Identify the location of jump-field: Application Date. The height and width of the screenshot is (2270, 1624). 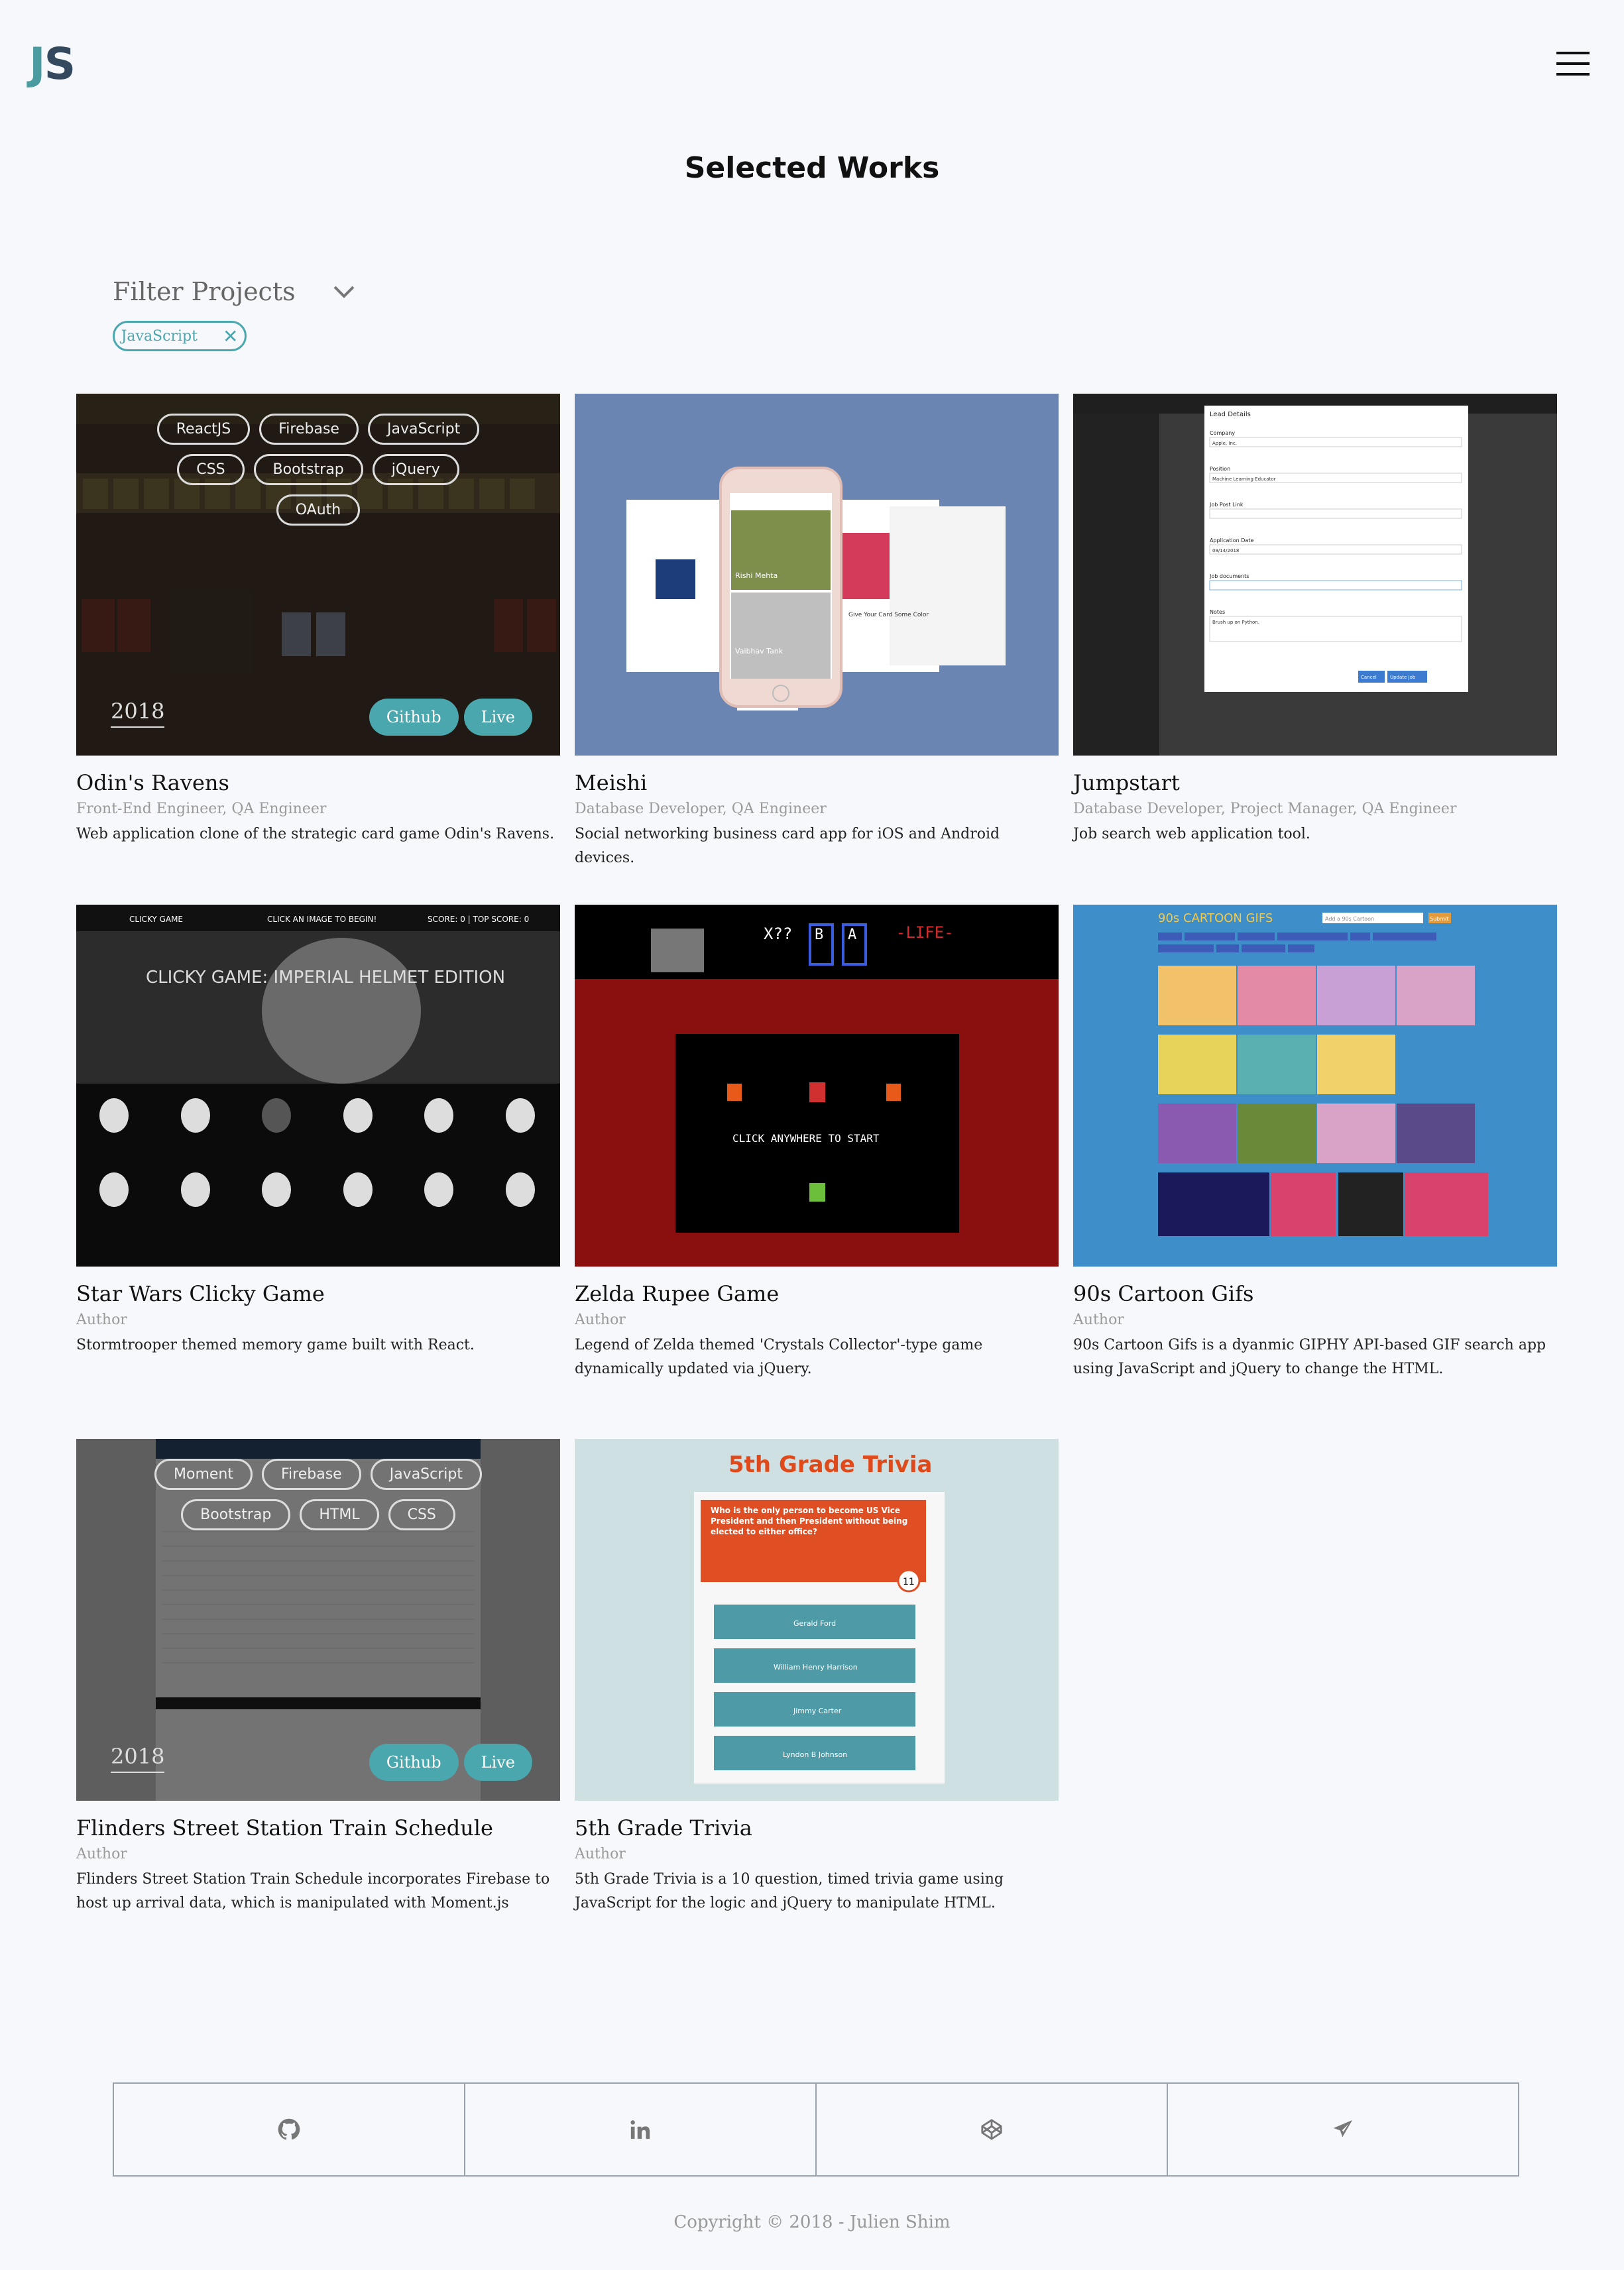
(1231, 540).